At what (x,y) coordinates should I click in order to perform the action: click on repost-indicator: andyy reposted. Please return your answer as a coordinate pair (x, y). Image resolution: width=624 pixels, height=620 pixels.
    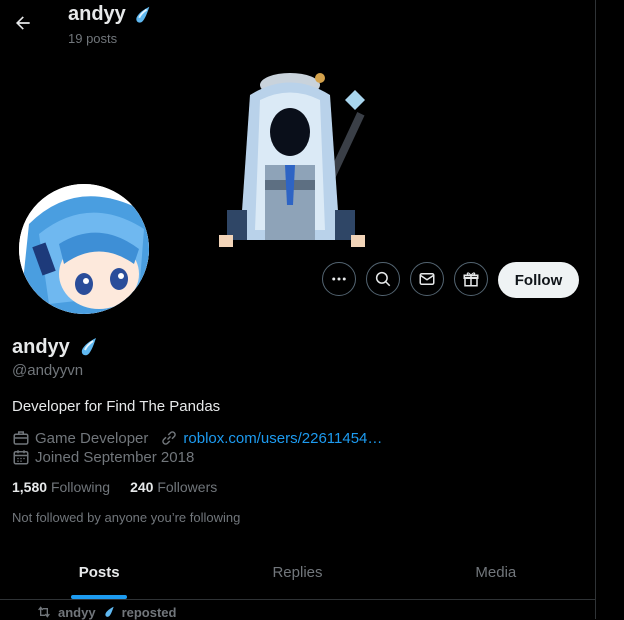
    Looking at the image, I should click on (106, 612).